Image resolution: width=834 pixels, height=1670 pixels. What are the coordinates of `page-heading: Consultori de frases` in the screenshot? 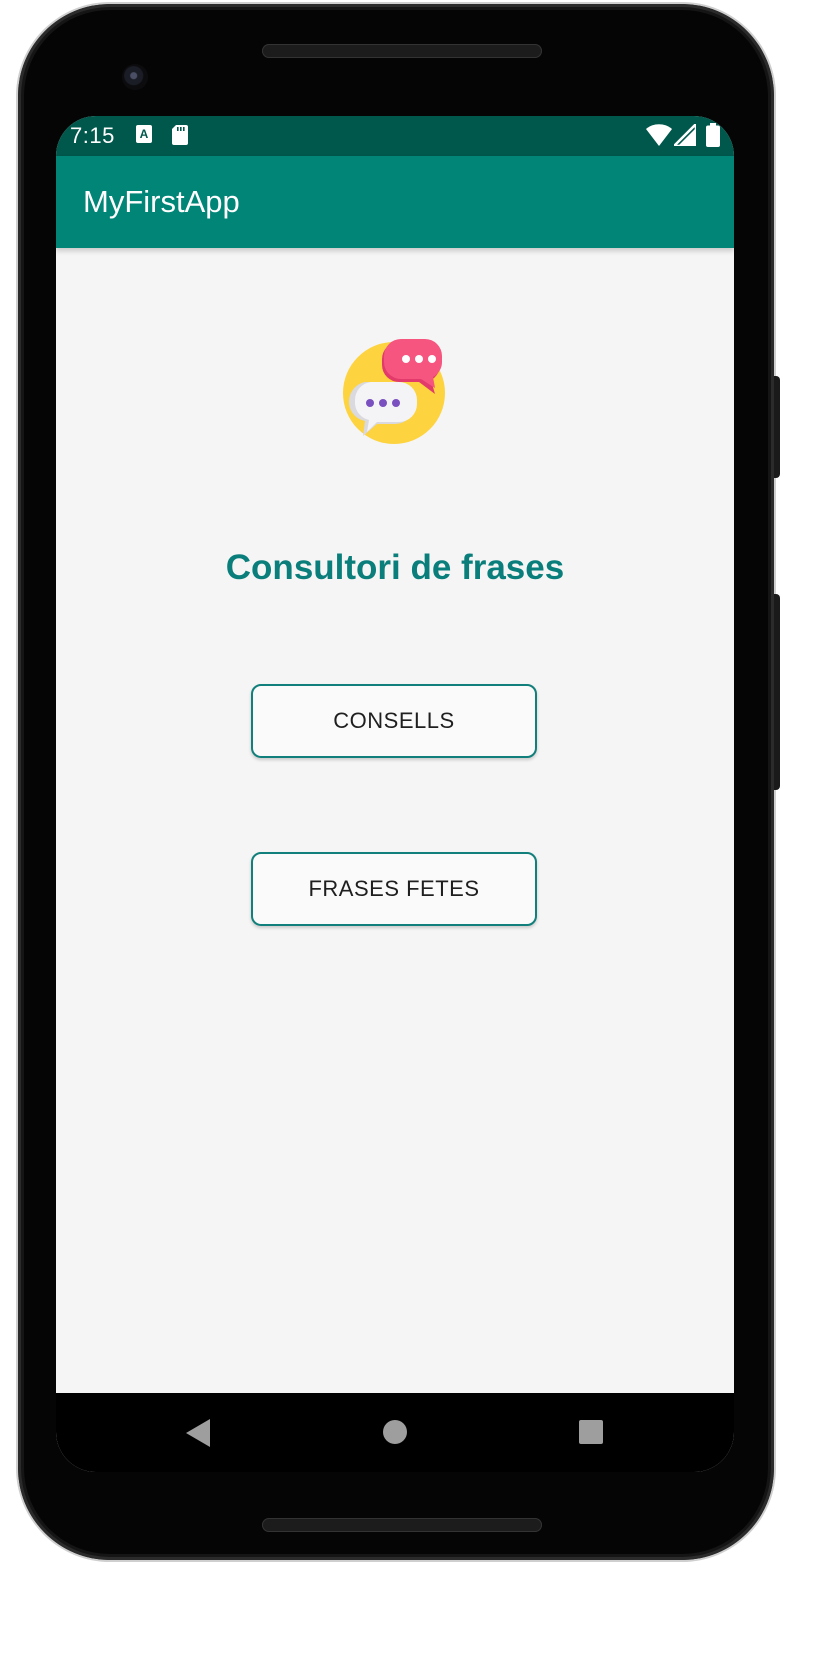 It's located at (395, 567).